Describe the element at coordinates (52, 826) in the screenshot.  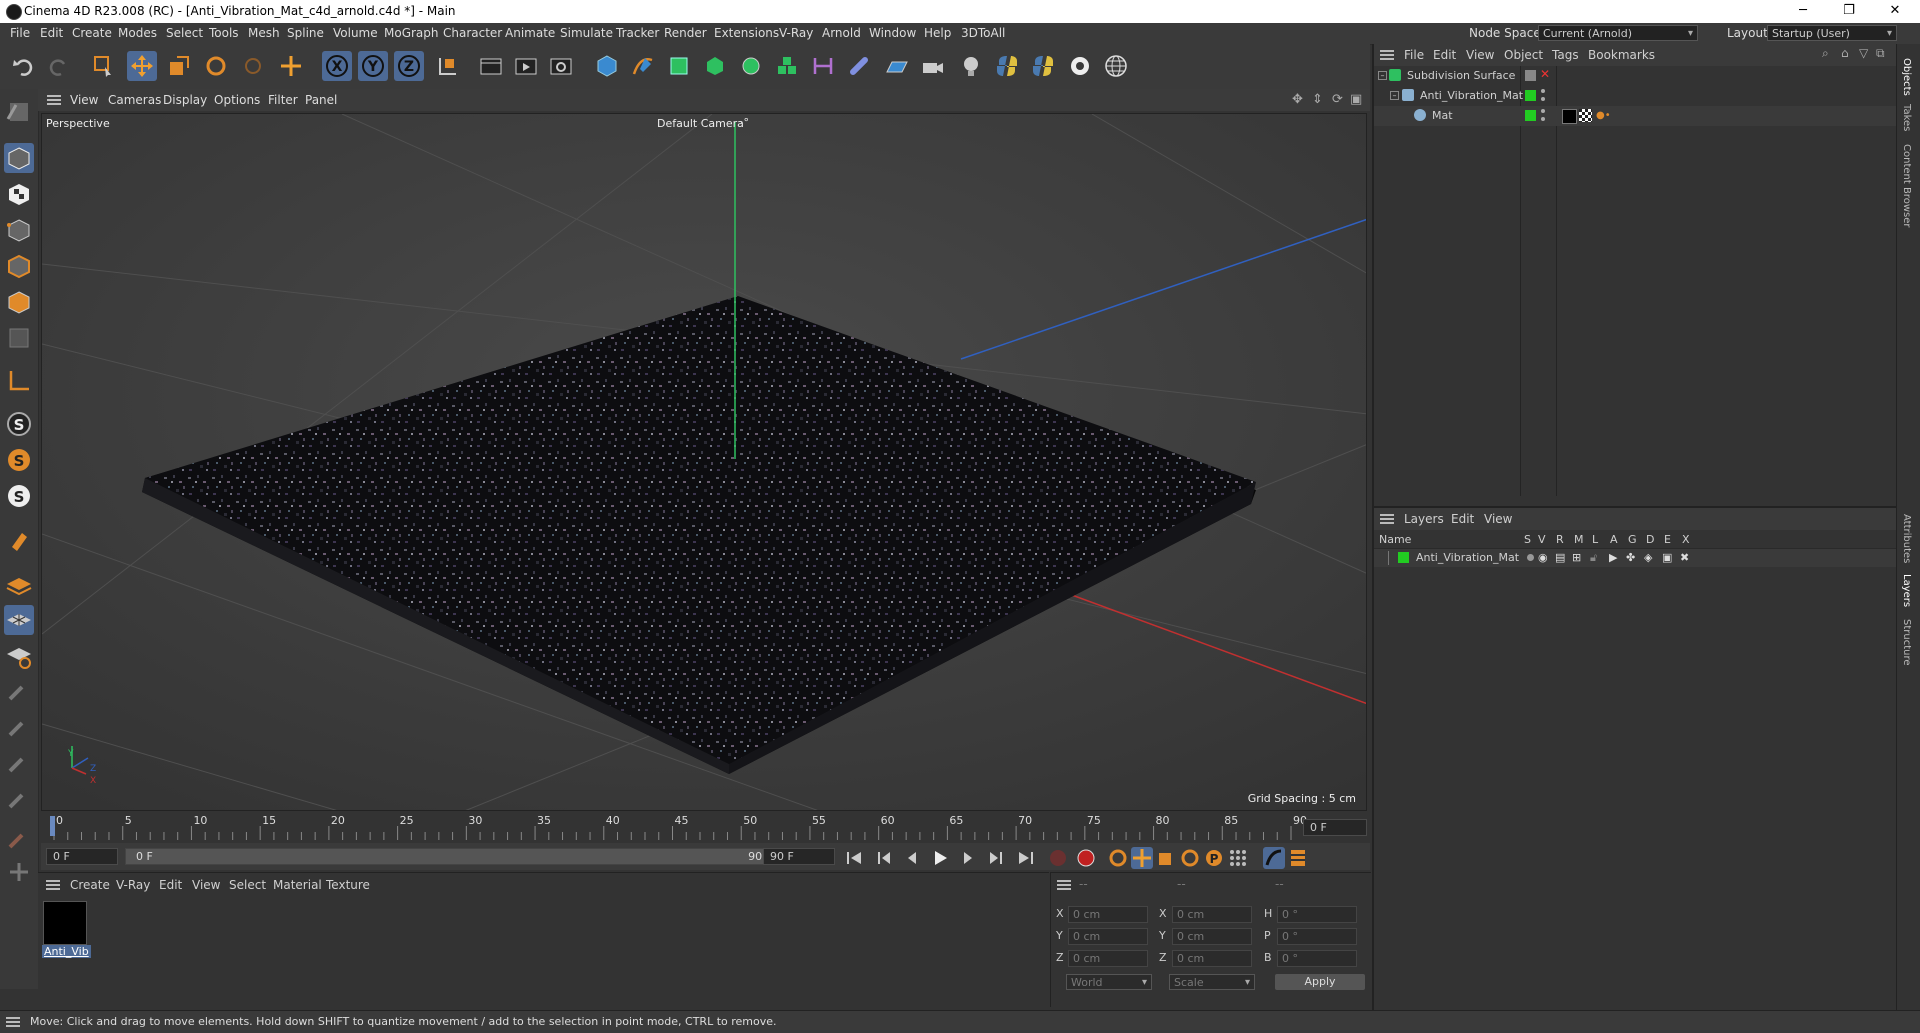
I see `playhead` at that location.